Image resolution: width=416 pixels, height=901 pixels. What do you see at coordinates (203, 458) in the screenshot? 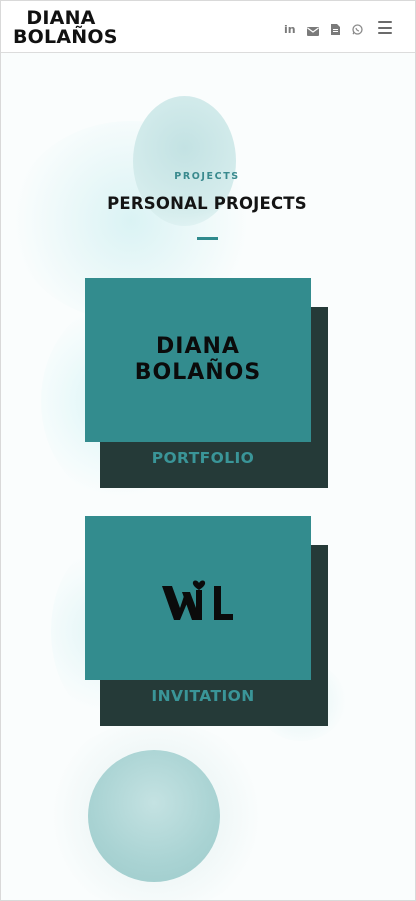
I see `project-label: PORTFOLIO` at bounding box center [203, 458].